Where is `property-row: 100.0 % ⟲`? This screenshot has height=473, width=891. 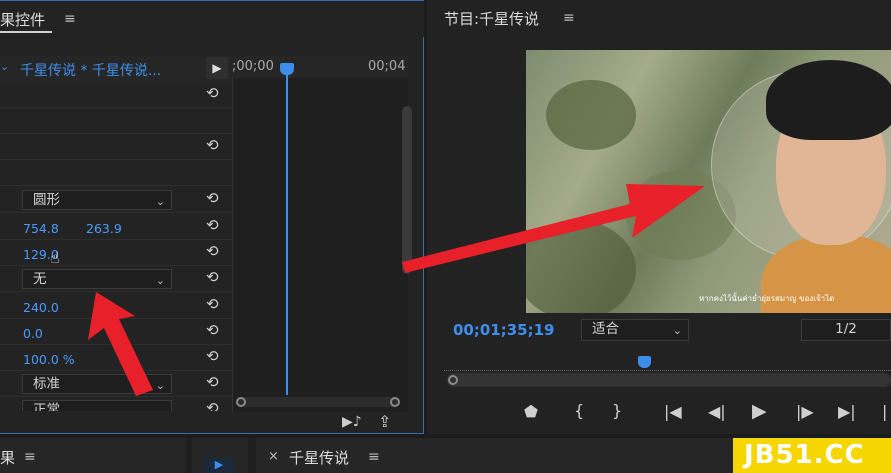
property-row: 100.0 % ⟲ is located at coordinates (116, 358).